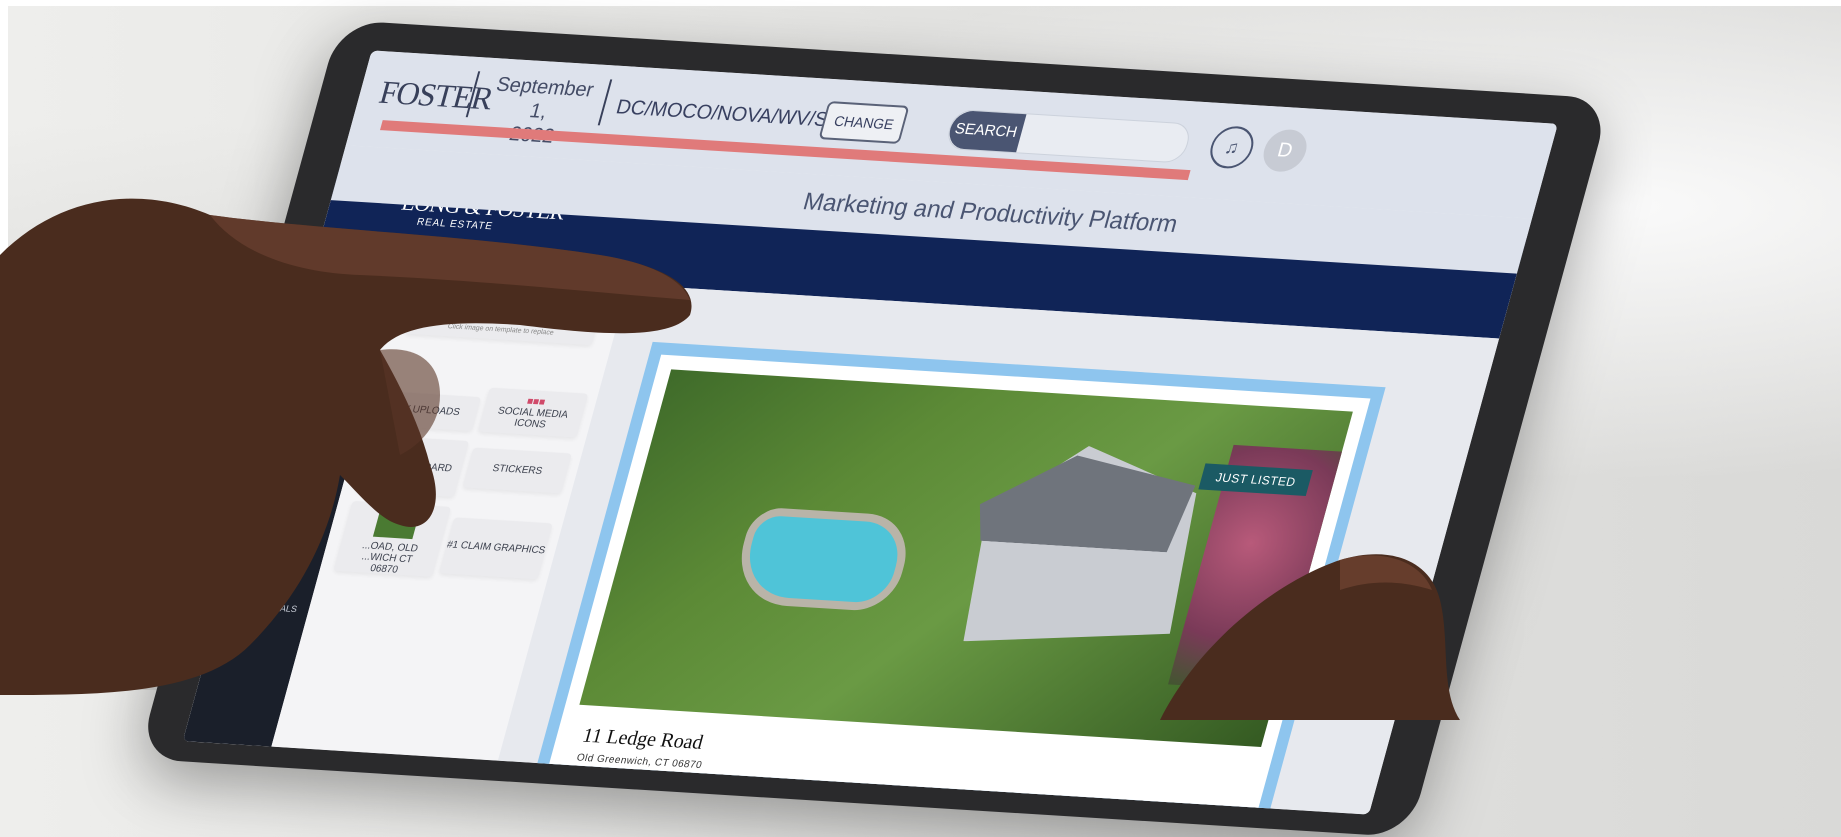 This screenshot has height=837, width=1841. What do you see at coordinates (345, 311) in the screenshot?
I see `sidebar-item-label: IMAGES` at bounding box center [345, 311].